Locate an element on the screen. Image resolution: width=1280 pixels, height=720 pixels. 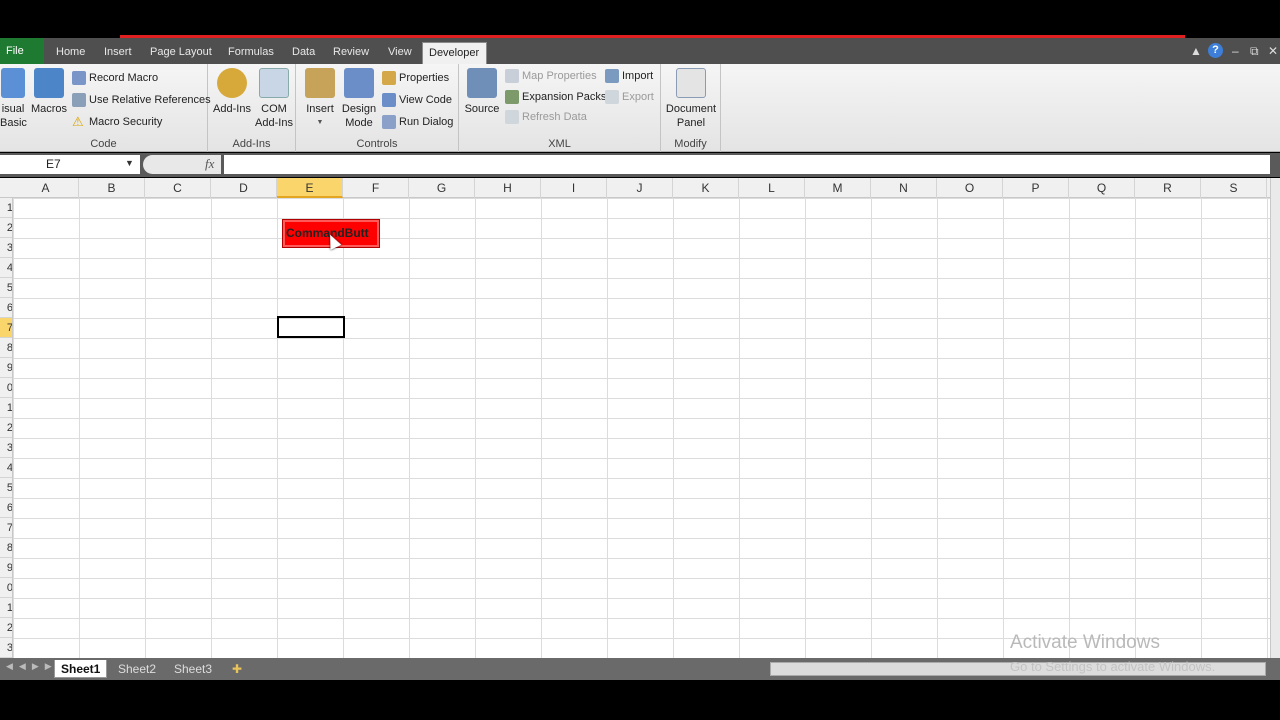
column-header-J: J is located at coordinates (640, 188).